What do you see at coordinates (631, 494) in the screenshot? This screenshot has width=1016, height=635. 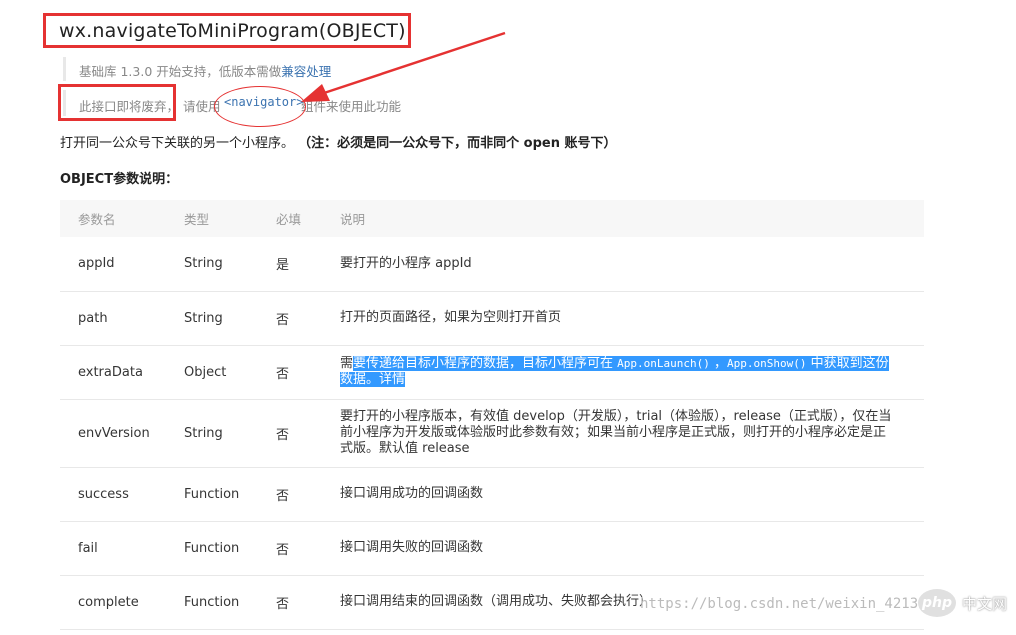 I see `cell-desc: 接口调用成功的回调函数` at bounding box center [631, 494].